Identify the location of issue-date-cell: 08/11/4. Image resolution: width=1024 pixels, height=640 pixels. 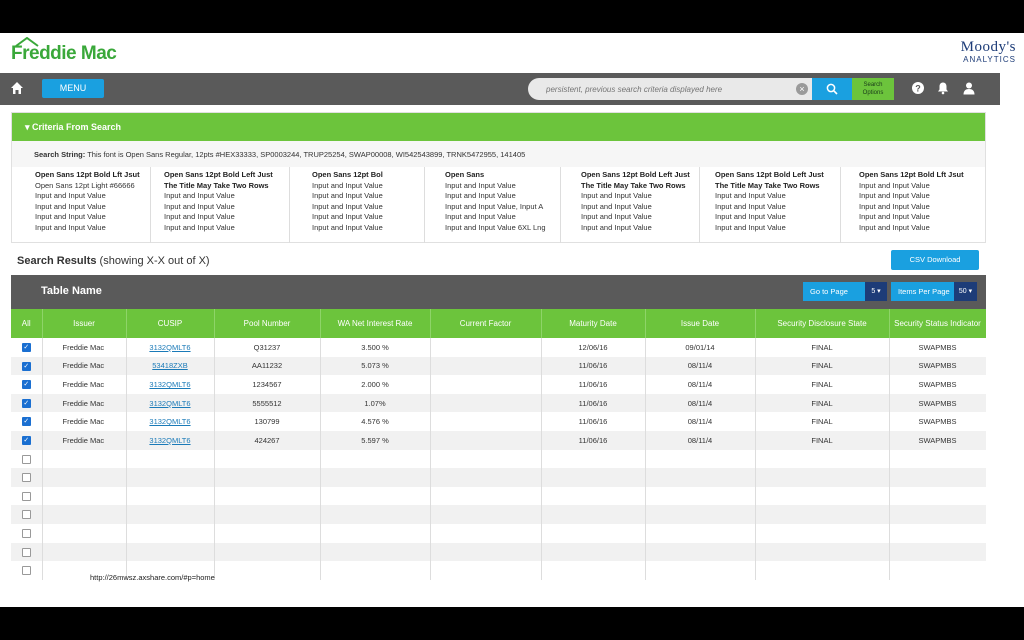
(700, 421).